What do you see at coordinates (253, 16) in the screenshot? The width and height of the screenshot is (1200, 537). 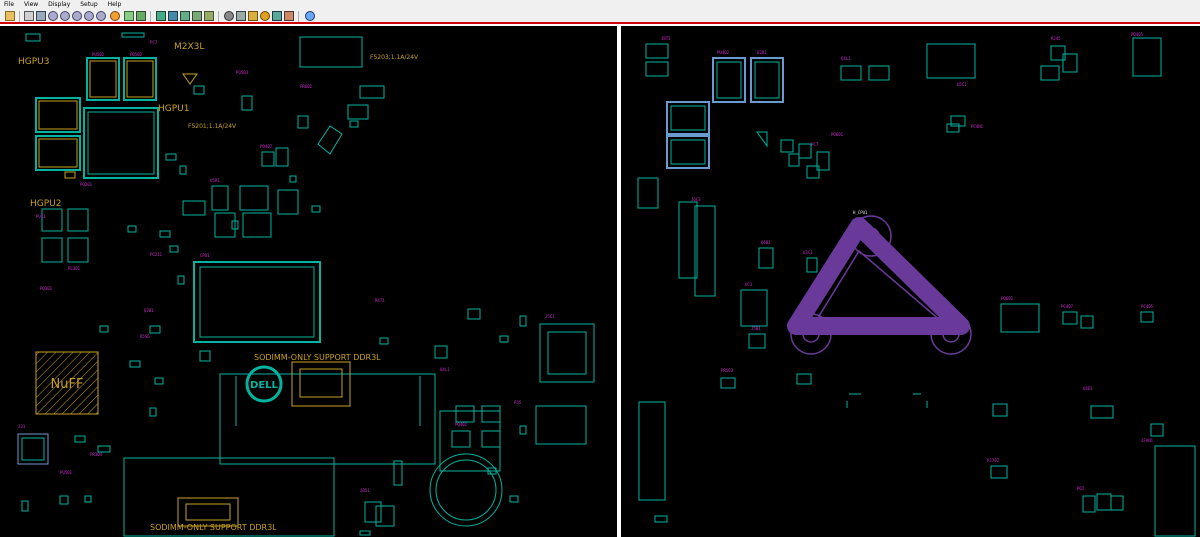 I see `settings-icon` at bounding box center [253, 16].